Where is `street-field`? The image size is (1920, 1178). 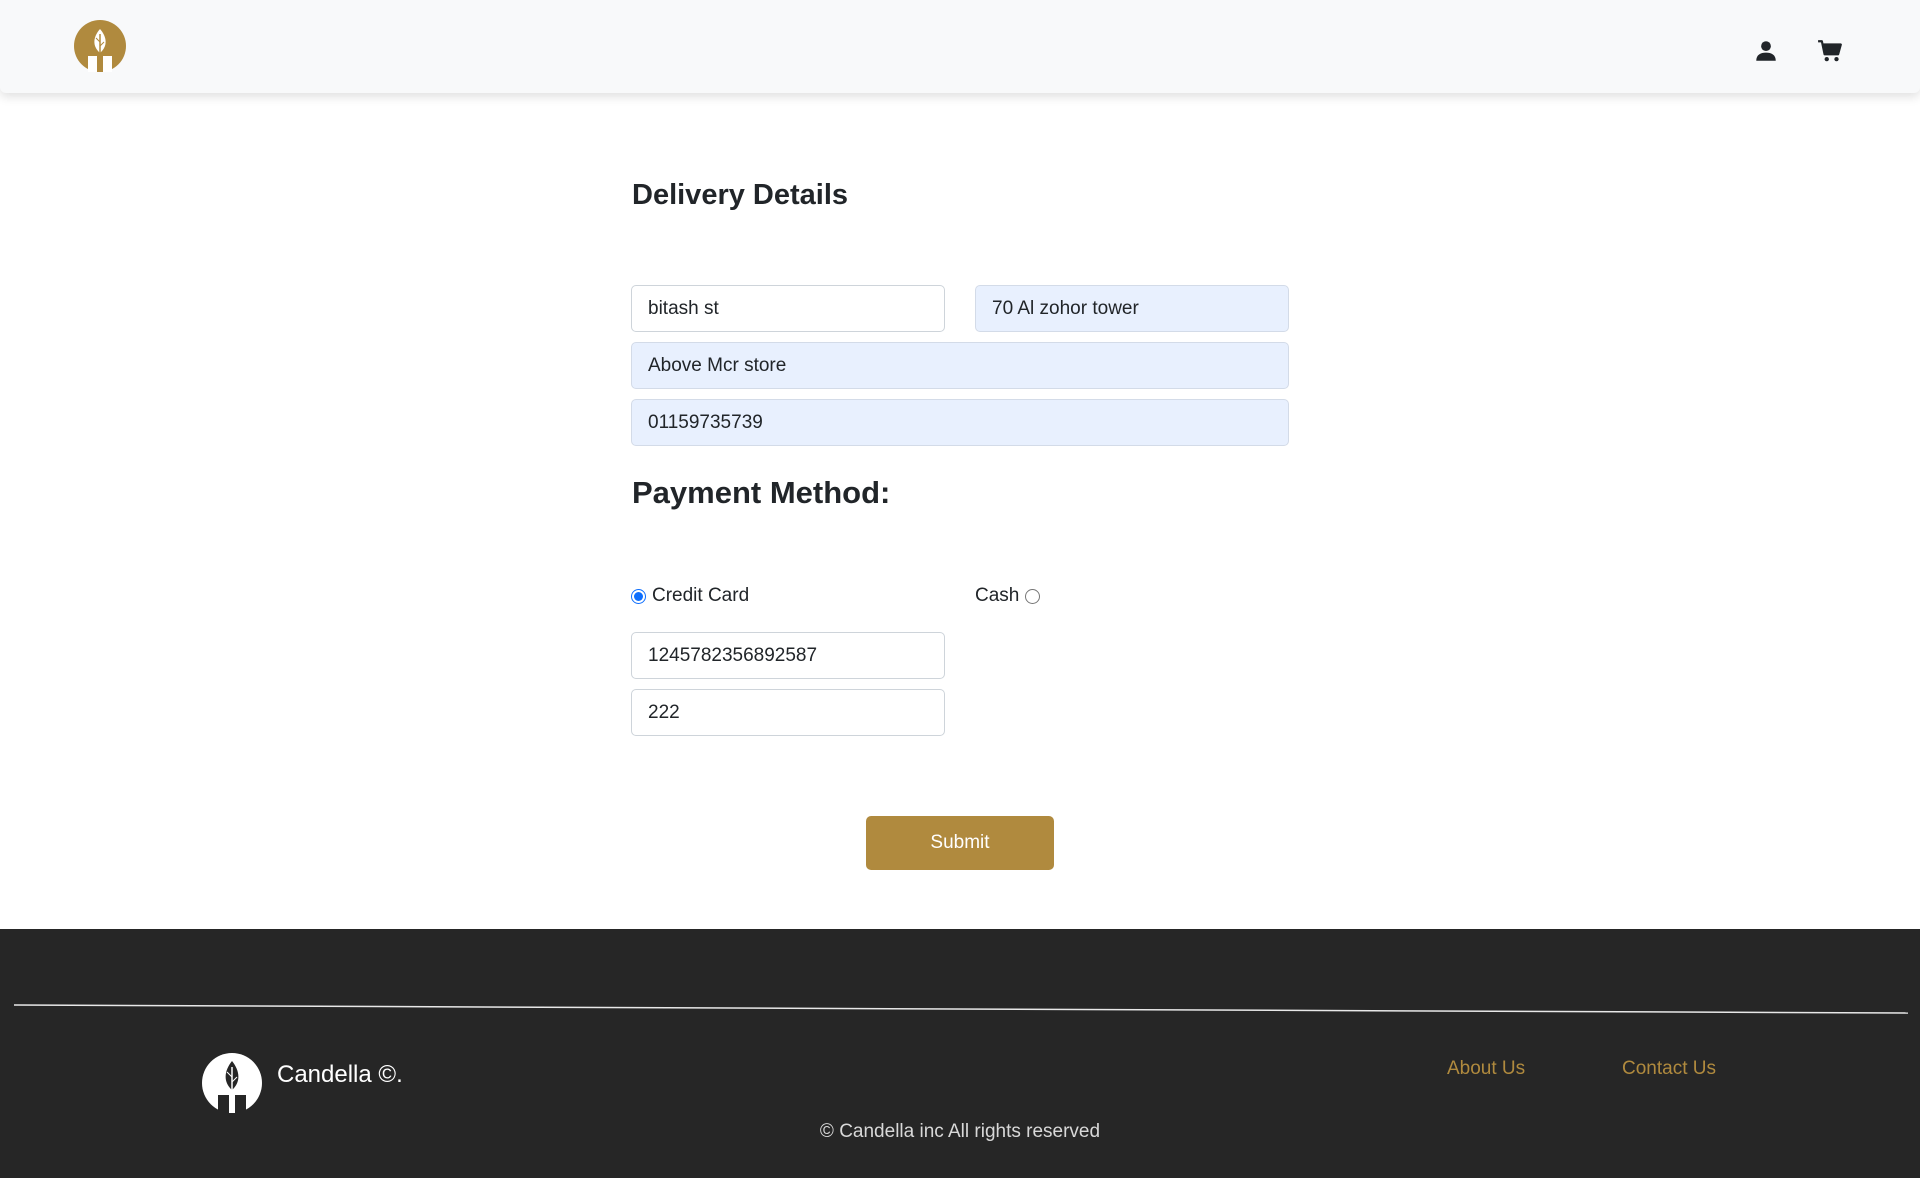
street-field is located at coordinates (788, 308).